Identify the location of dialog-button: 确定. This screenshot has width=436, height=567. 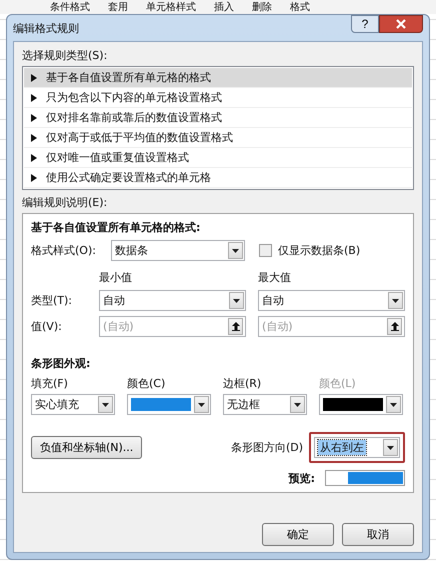
(298, 534).